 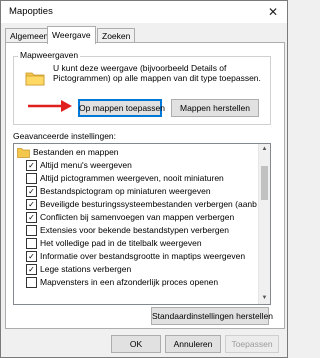 What do you see at coordinates (264, 298) in the screenshot?
I see `scroll-down-icon: ▼` at bounding box center [264, 298].